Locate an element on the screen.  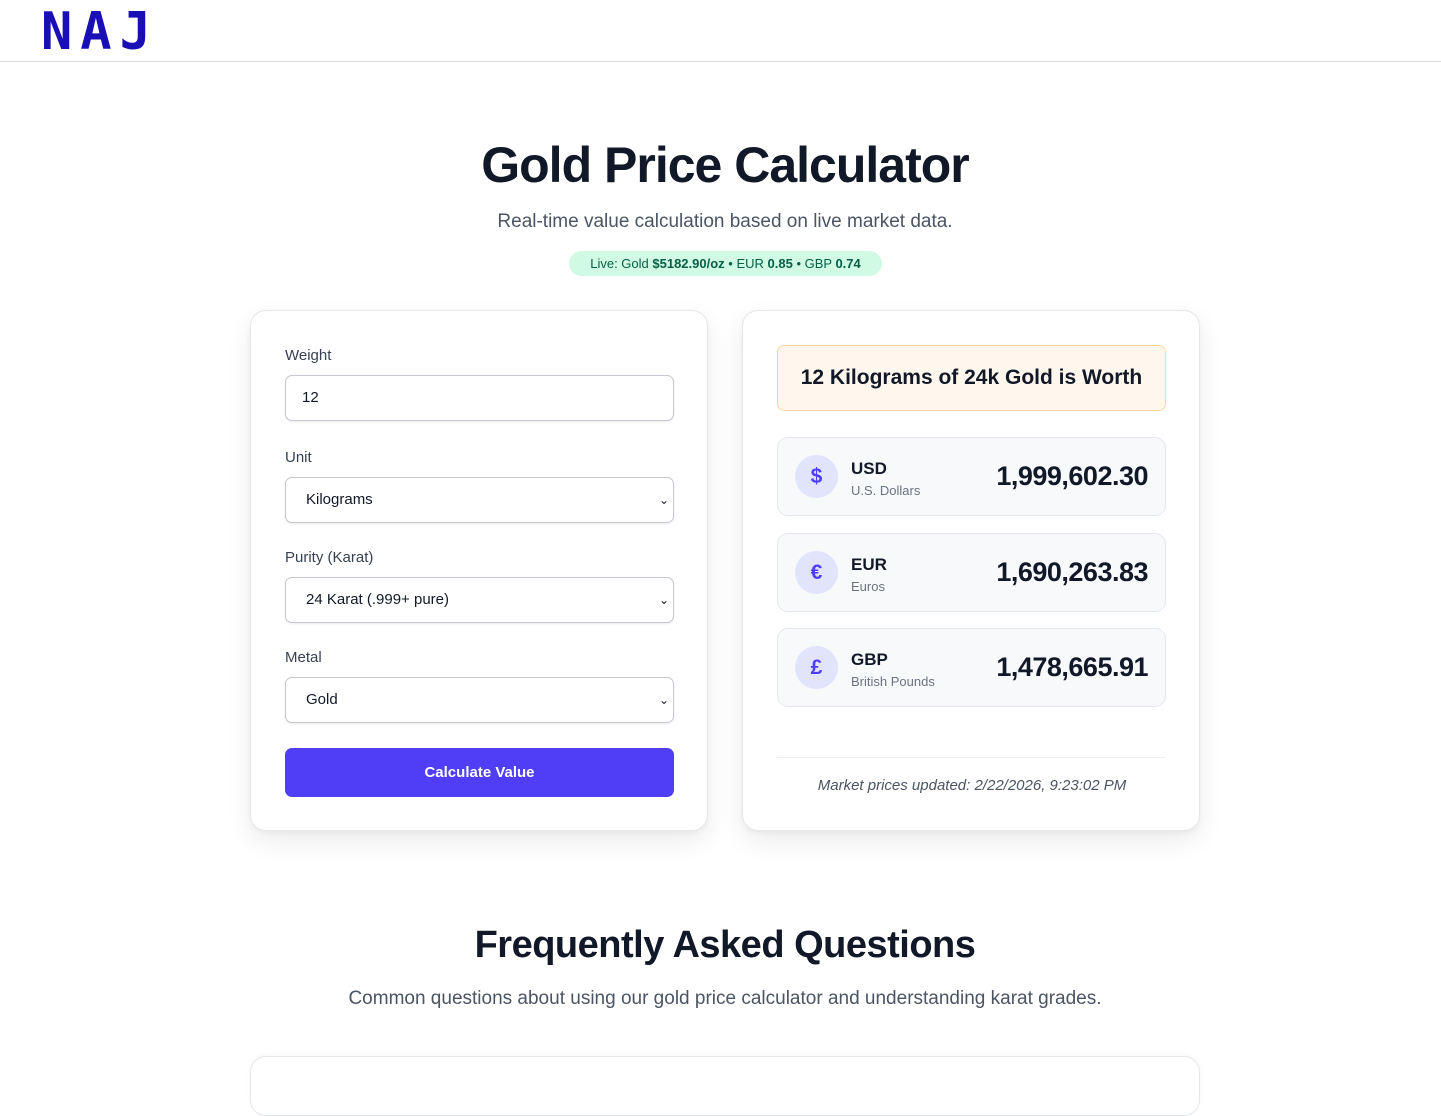
top-navbar: NAJ is located at coordinates (720, 31).